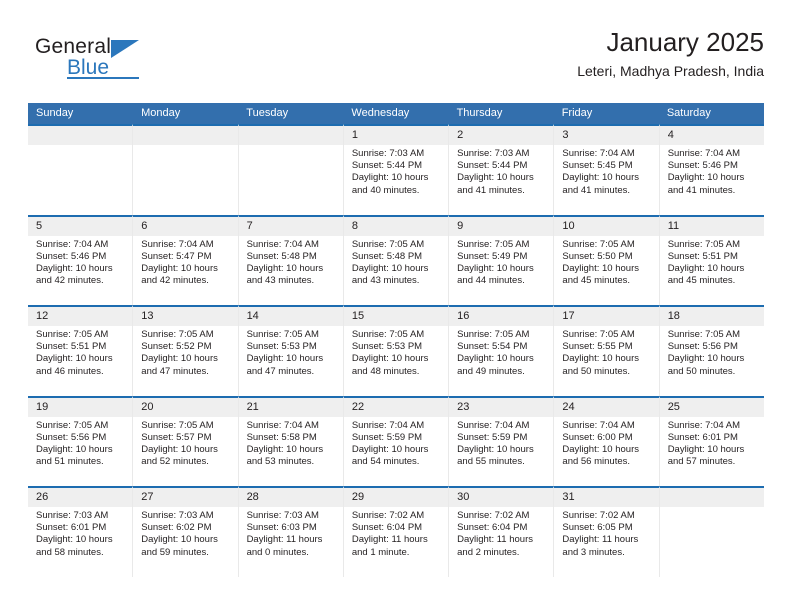 Image resolution: width=792 pixels, height=612 pixels. What do you see at coordinates (80, 407) in the screenshot?
I see `day-number: 19` at bounding box center [80, 407].